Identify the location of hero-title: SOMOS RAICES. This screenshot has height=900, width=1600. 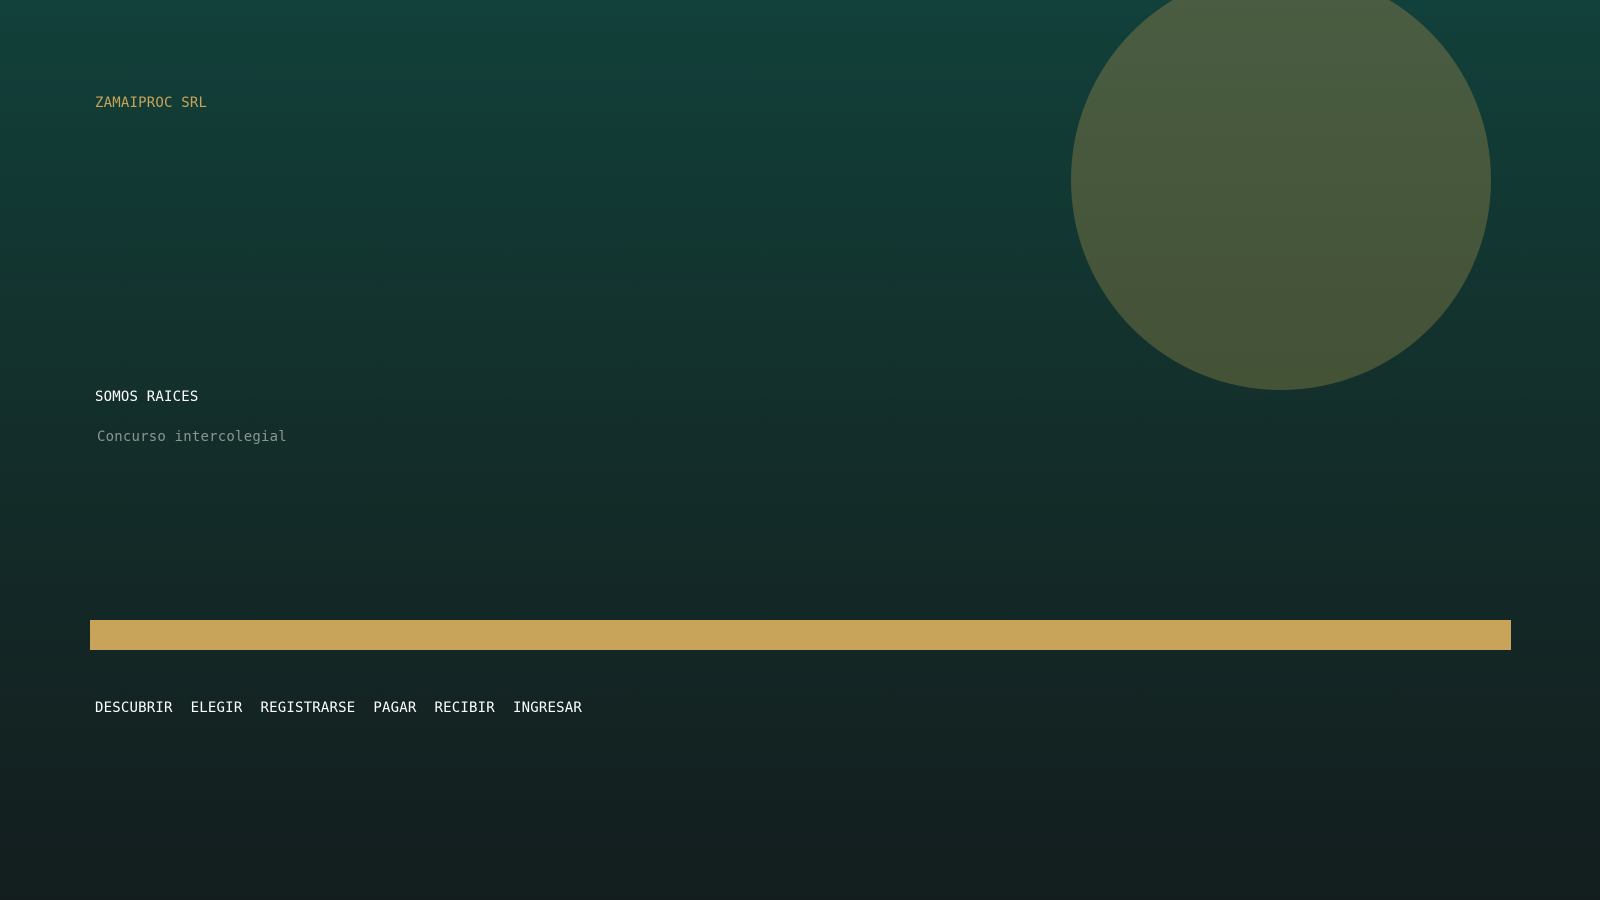
(147, 397).